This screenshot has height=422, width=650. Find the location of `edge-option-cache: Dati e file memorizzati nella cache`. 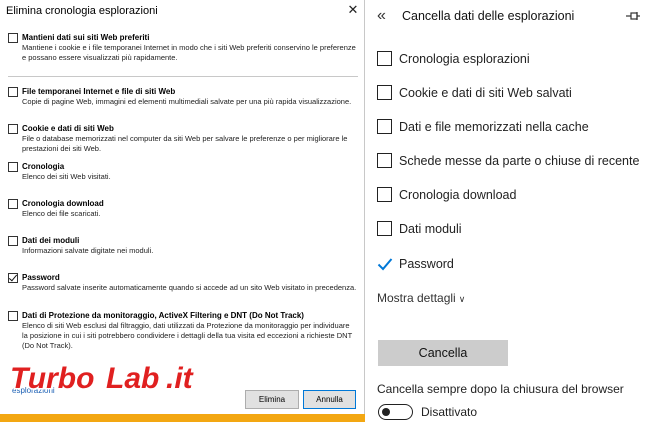

edge-option-cache: Dati e file memorizzati nella cache is located at coordinates (512, 128).